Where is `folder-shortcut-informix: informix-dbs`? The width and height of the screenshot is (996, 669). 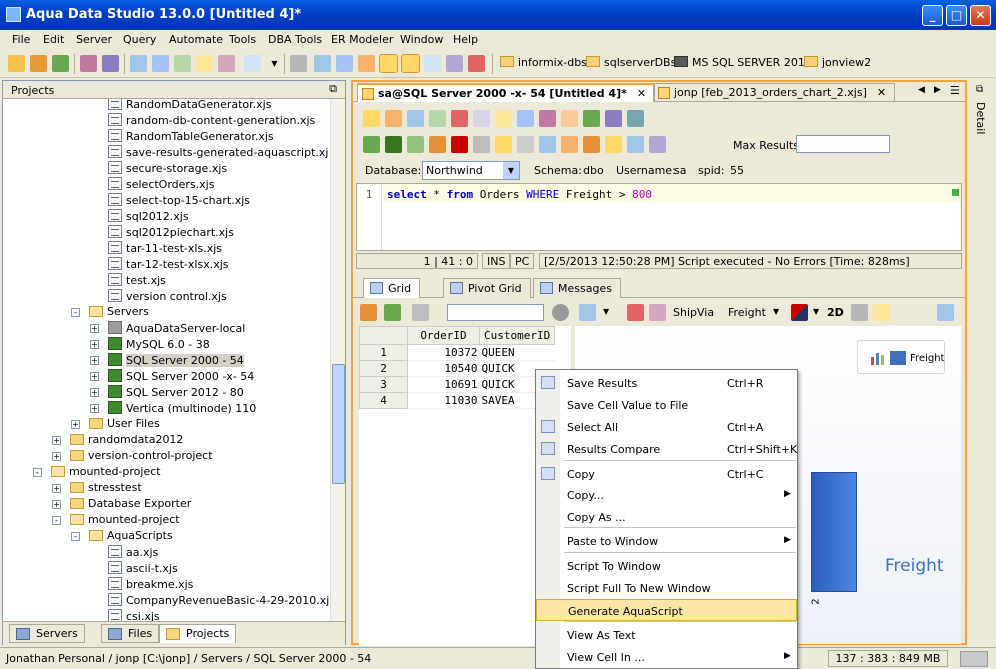 folder-shortcut-informix: informix-dbs is located at coordinates (543, 64).